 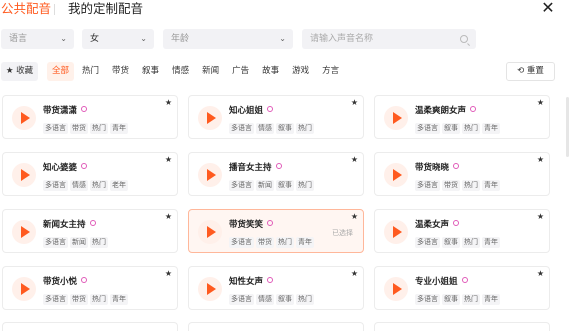 I want to click on voice-card: 播音女主持 多语言 新闻 叙事 热门 ★, so click(x=276, y=174).